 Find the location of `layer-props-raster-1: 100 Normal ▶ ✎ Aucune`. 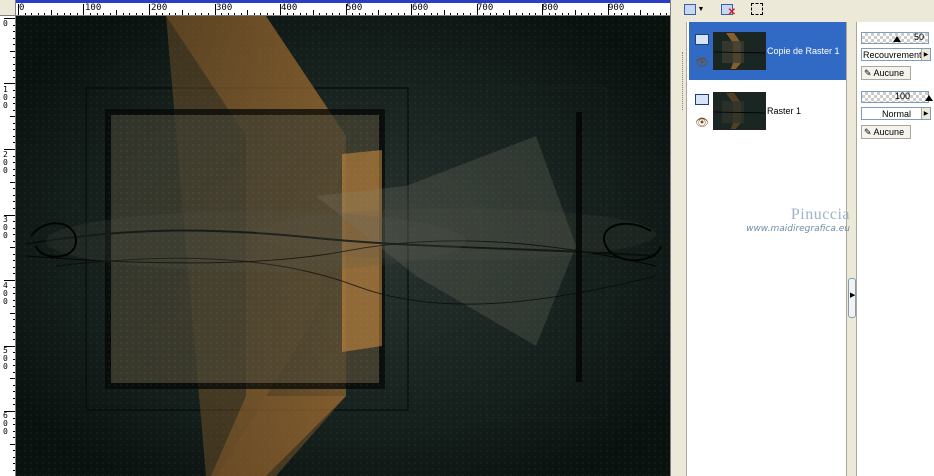

layer-props-raster-1: 100 Normal ▶ ✎ Aucune is located at coordinates (896, 114).